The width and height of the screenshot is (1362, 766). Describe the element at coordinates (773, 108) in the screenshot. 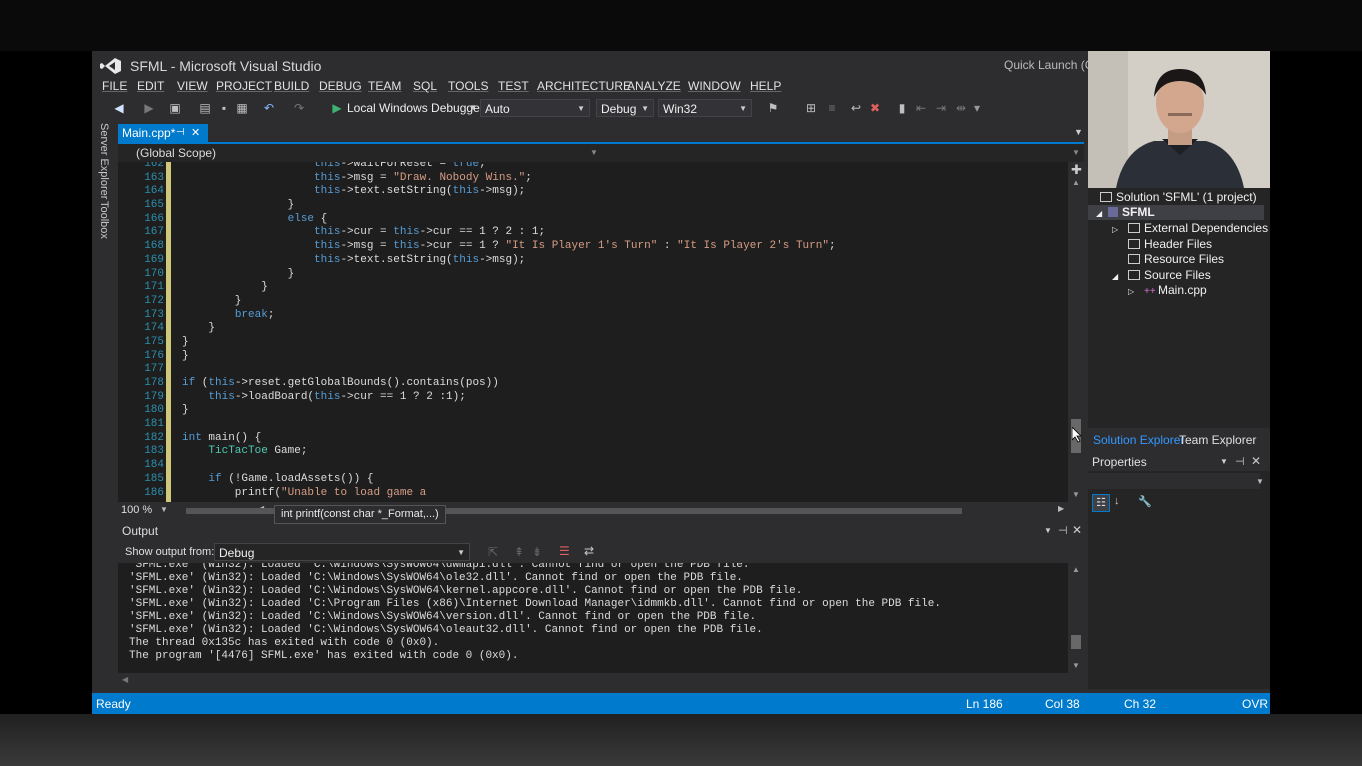

I see `find-in-files-icon: ⚑` at that location.